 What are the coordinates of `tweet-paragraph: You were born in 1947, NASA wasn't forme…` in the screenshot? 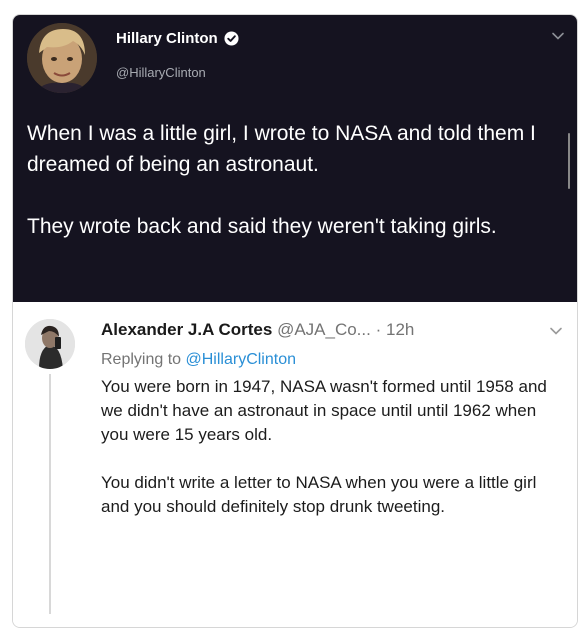 It's located at (324, 410).